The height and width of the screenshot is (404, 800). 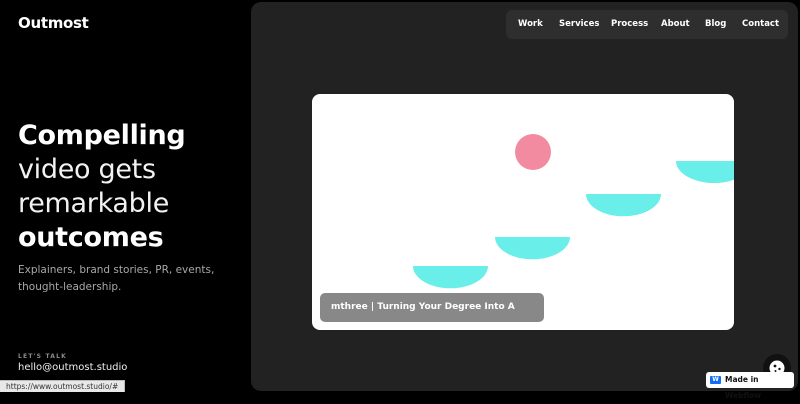 I want to click on made-in-webflow-badge: W Made in Webflow, so click(x=750, y=386).